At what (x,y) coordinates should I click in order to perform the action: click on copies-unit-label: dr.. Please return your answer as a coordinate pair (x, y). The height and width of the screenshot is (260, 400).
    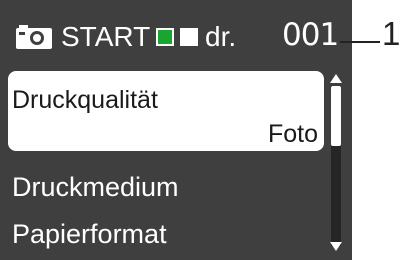
    Looking at the image, I should click on (221, 36).